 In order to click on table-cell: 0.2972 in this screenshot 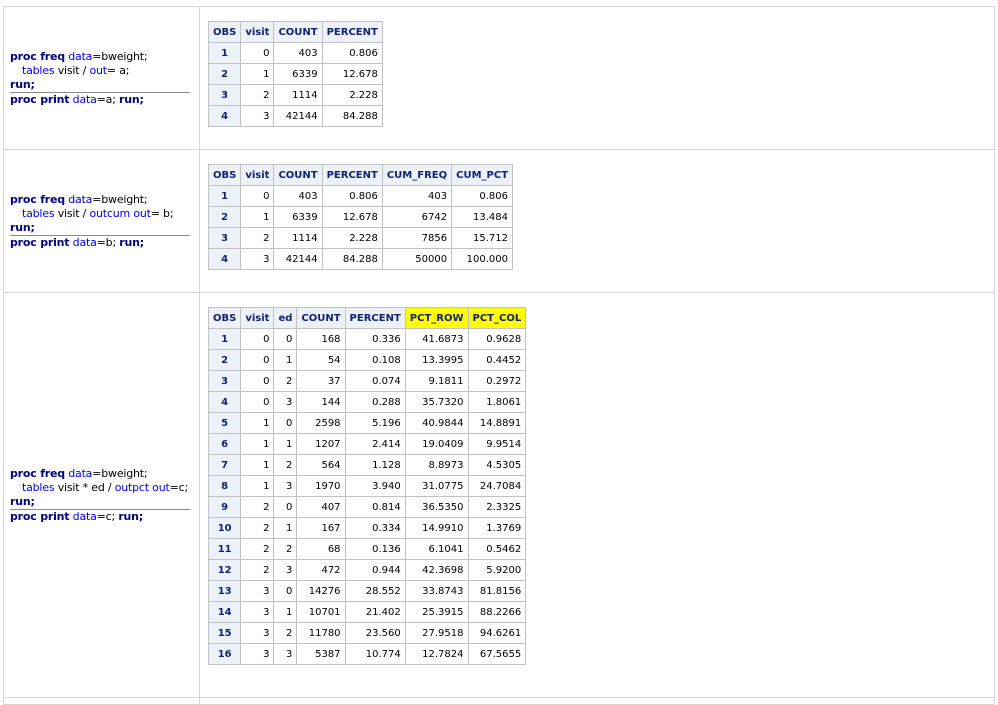, I will do `click(497, 381)`.